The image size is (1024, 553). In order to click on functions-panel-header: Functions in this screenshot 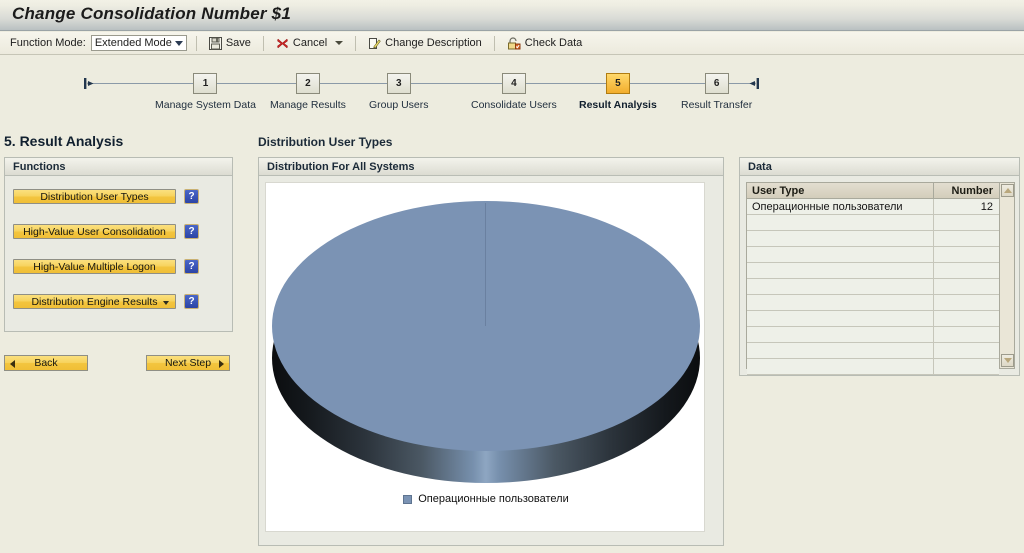, I will do `click(118, 167)`.